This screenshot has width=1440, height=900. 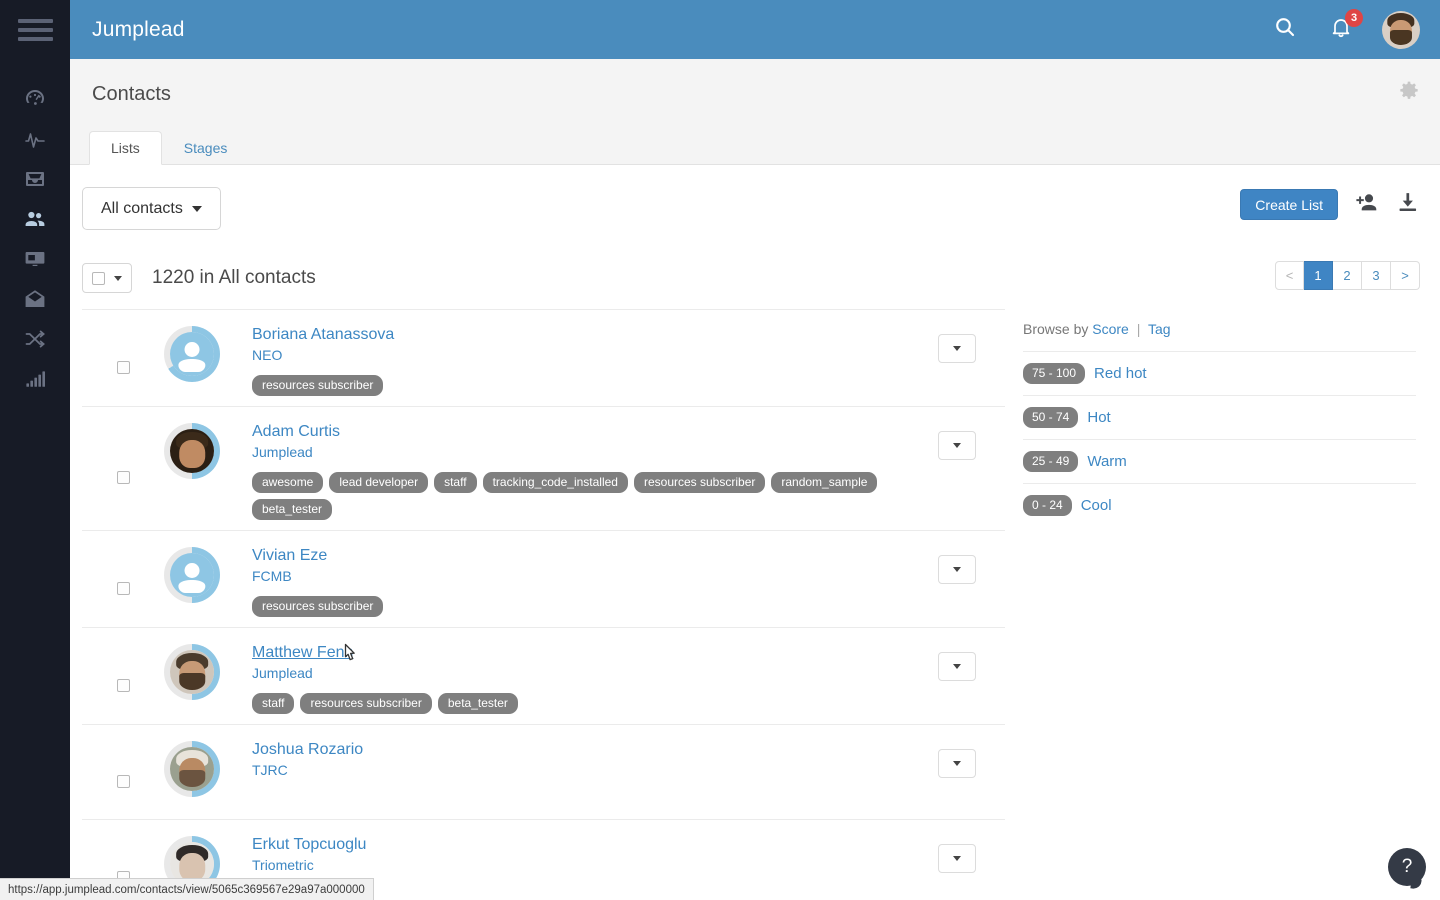 What do you see at coordinates (555, 482) in the screenshot?
I see `contact-tag: tracking_code_installed` at bounding box center [555, 482].